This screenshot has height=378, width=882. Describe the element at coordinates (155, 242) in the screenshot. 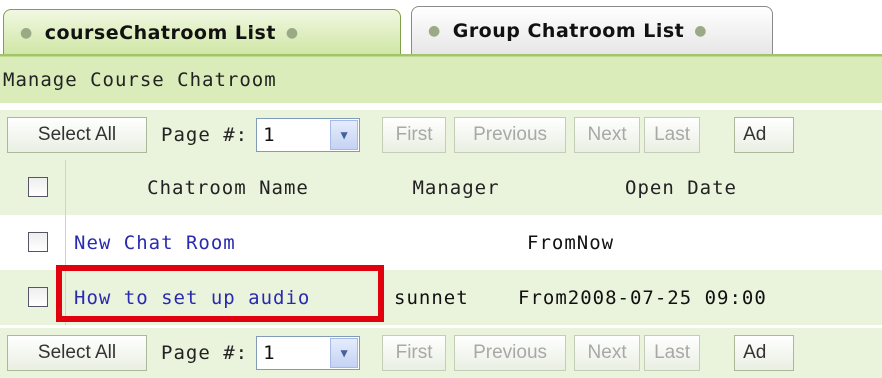

I see `chatroom-name-link: New Chat Room` at that location.